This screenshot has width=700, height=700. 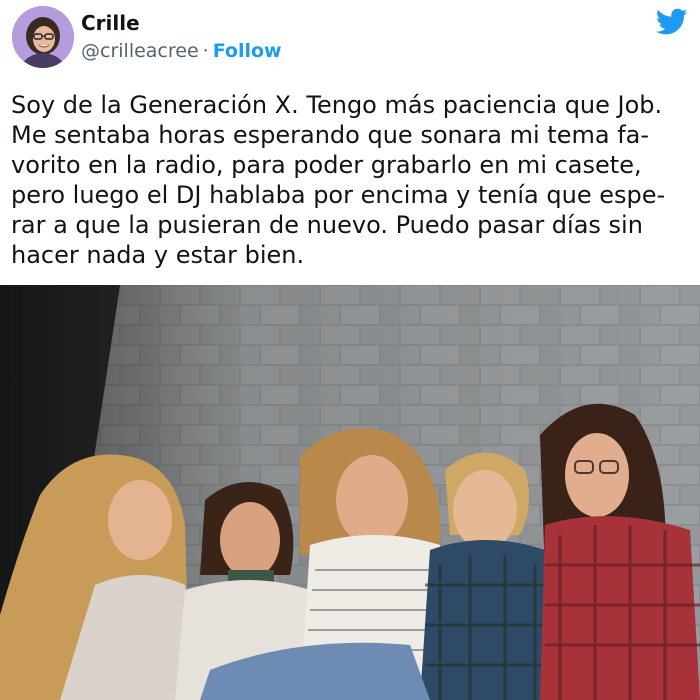 What do you see at coordinates (247, 51) in the screenshot?
I see `follow-button: Follow` at bounding box center [247, 51].